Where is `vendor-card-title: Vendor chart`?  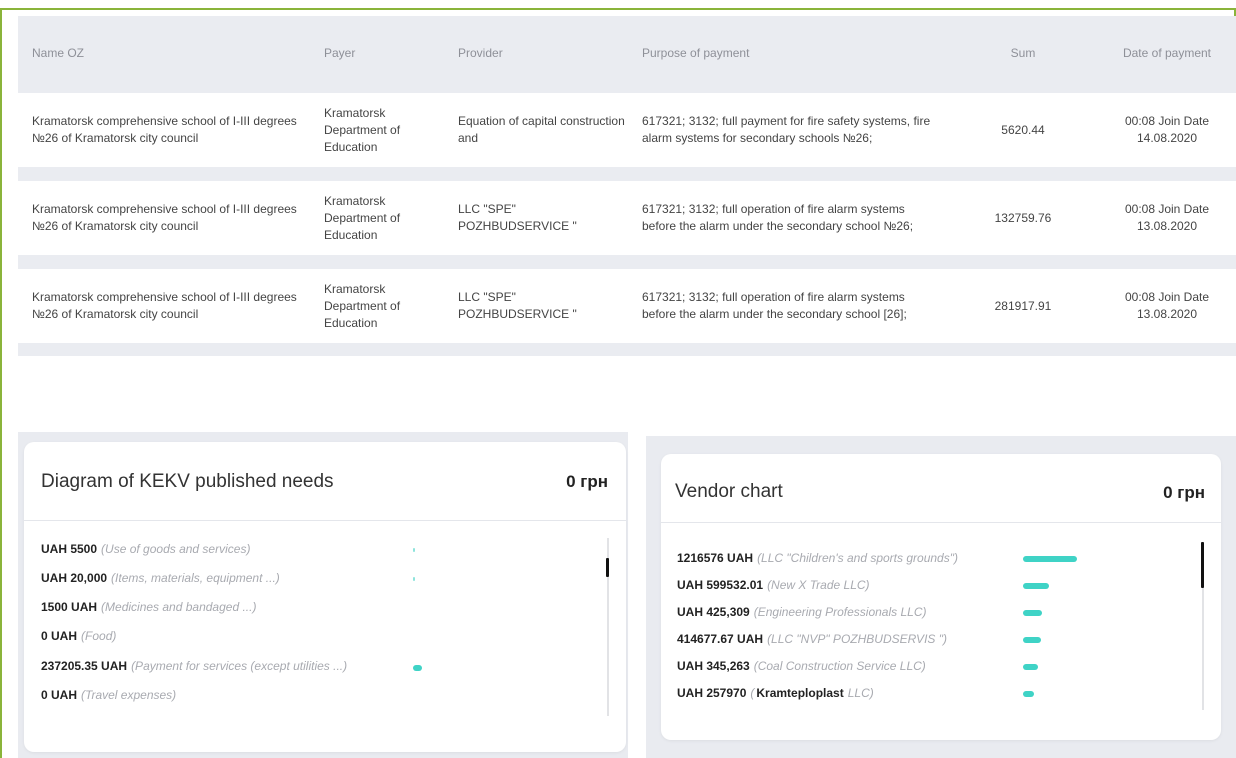 vendor-card-title: Vendor chart is located at coordinates (729, 491).